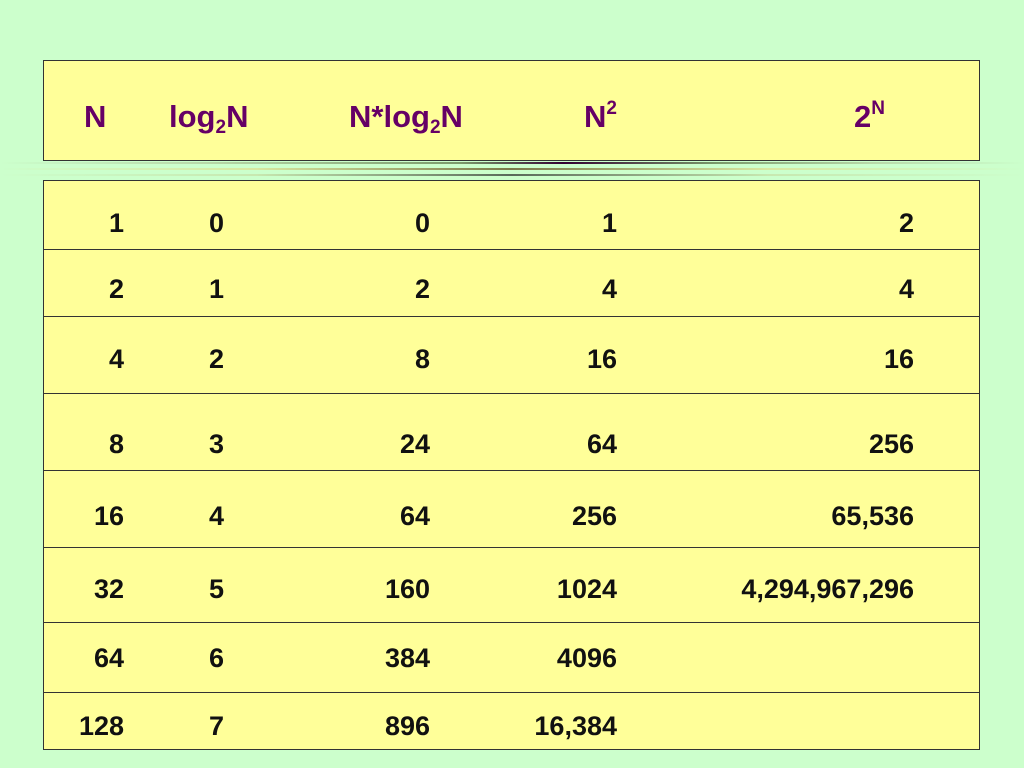 The height and width of the screenshot is (768, 1024). I want to click on cell-n: 16, so click(108, 516).